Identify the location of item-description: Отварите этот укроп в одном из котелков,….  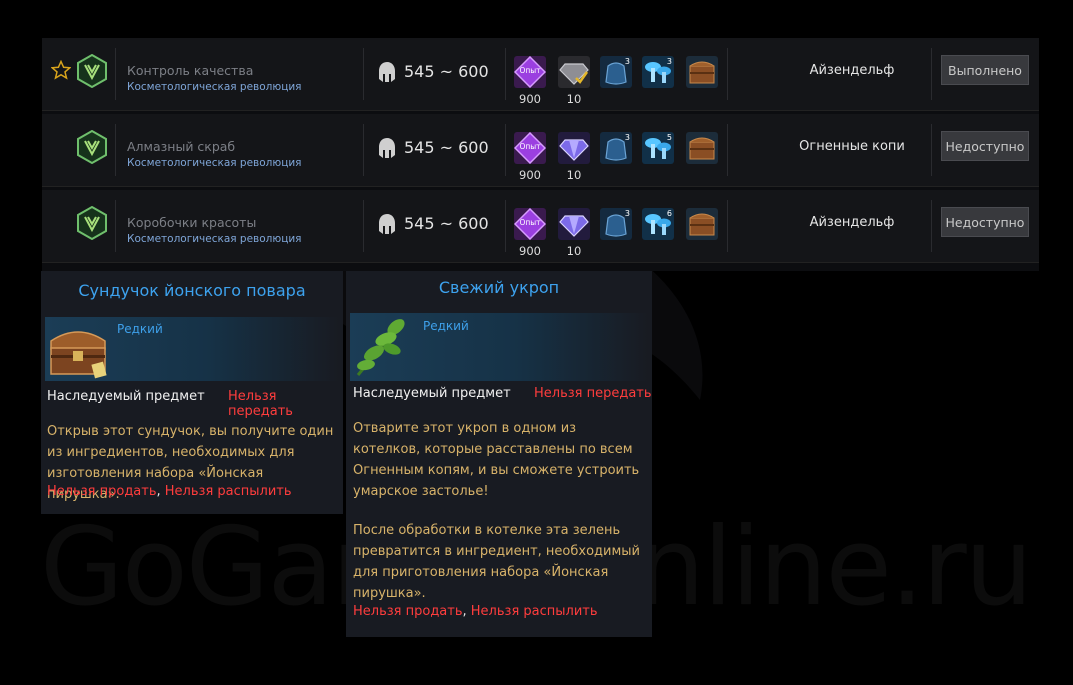
(496, 460).